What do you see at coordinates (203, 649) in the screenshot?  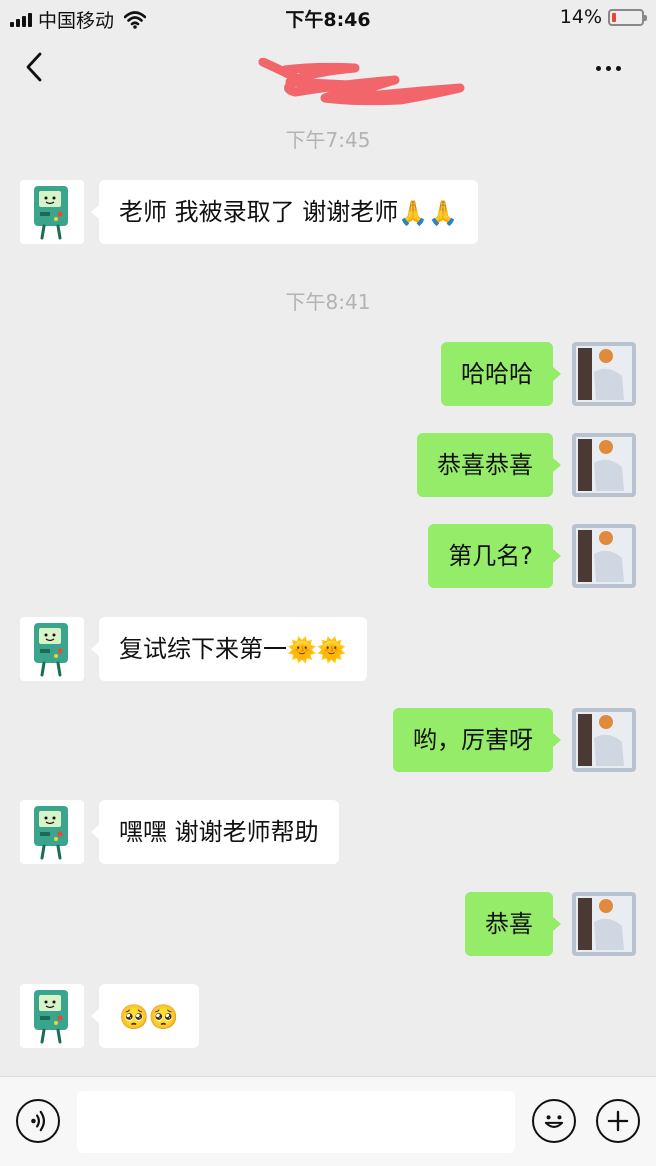 I see `message-text: 复试综下来第一` at bounding box center [203, 649].